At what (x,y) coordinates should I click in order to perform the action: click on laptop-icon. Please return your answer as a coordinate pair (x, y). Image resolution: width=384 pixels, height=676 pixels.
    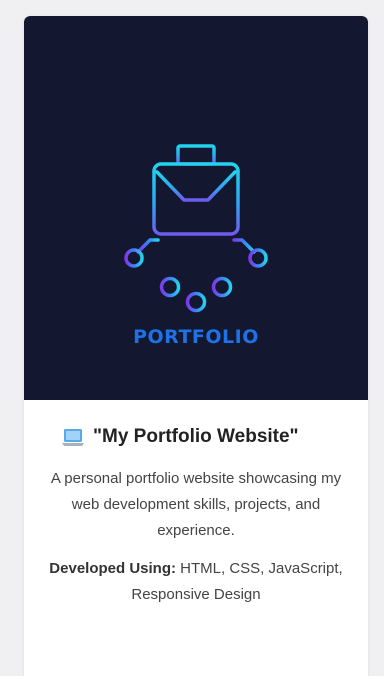
    Looking at the image, I should click on (73, 437).